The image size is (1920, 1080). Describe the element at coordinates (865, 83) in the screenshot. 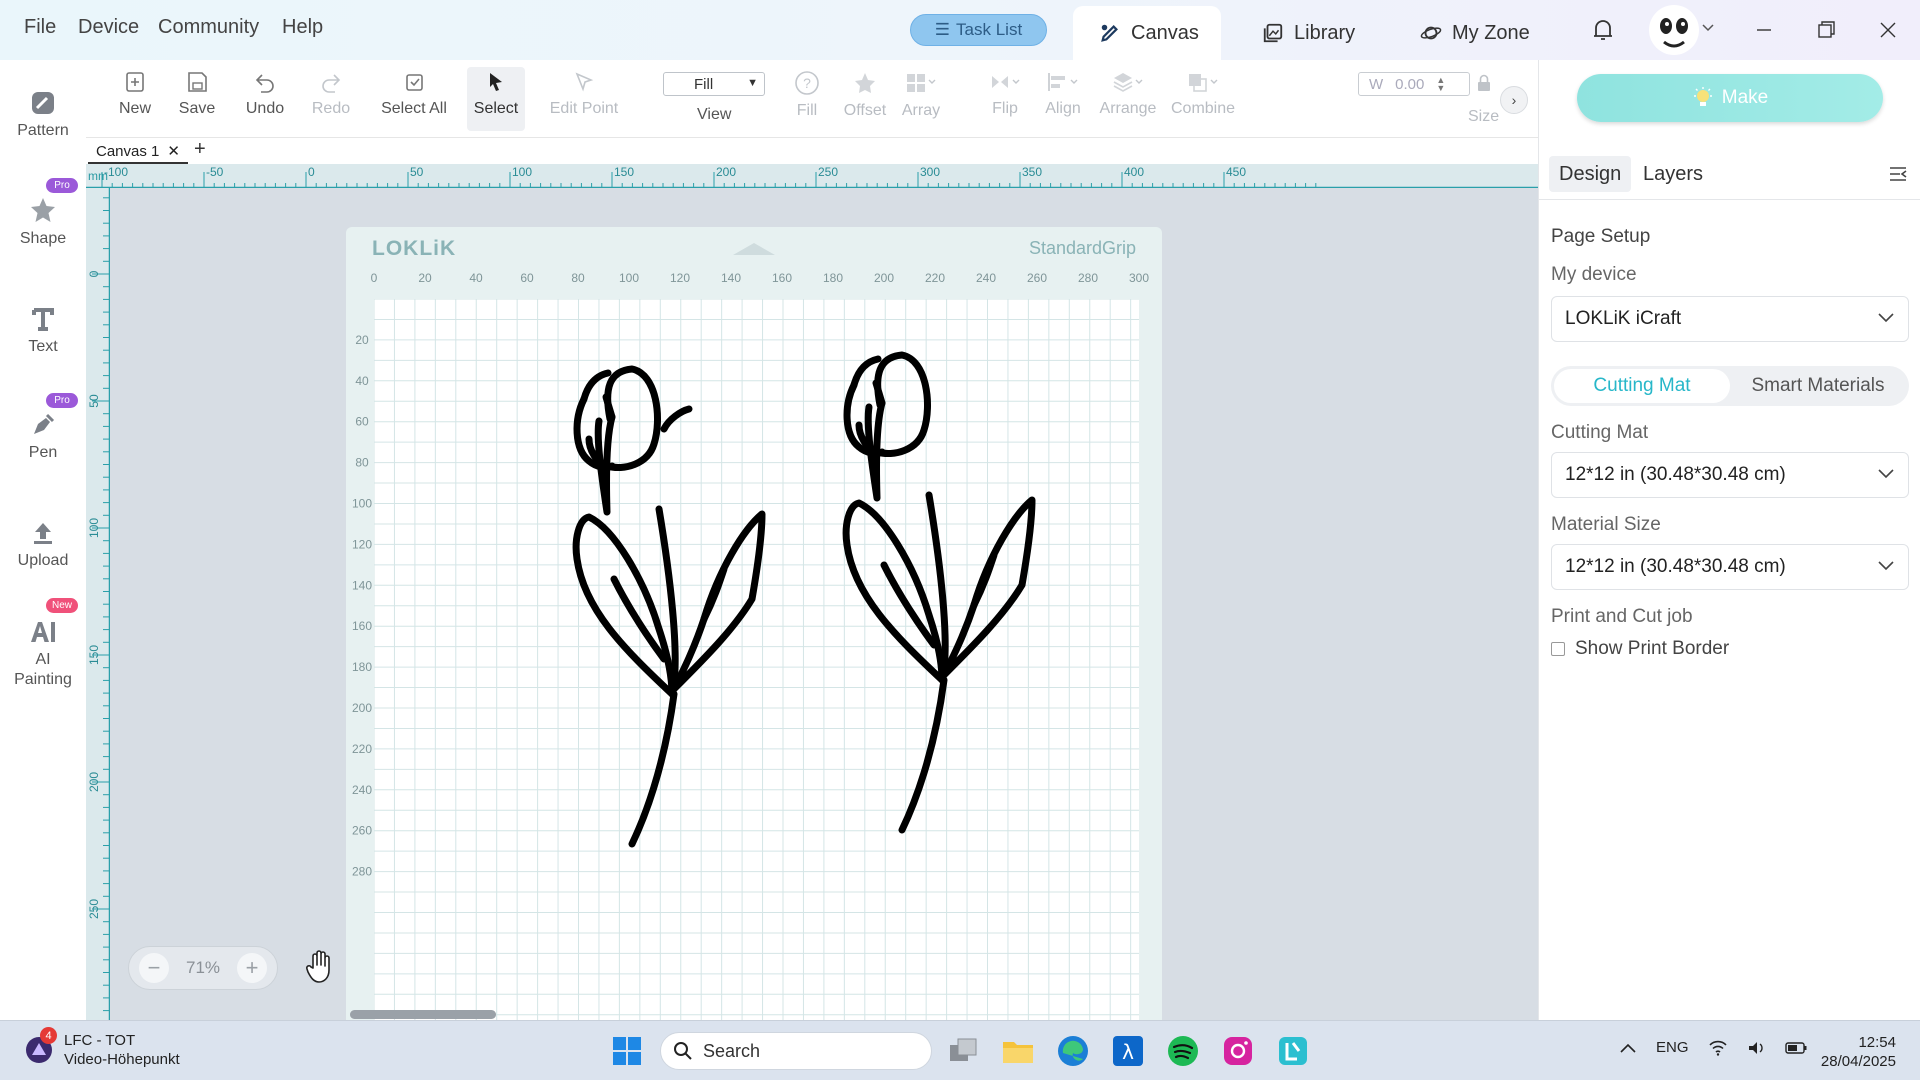

I see `offset-icon` at that location.